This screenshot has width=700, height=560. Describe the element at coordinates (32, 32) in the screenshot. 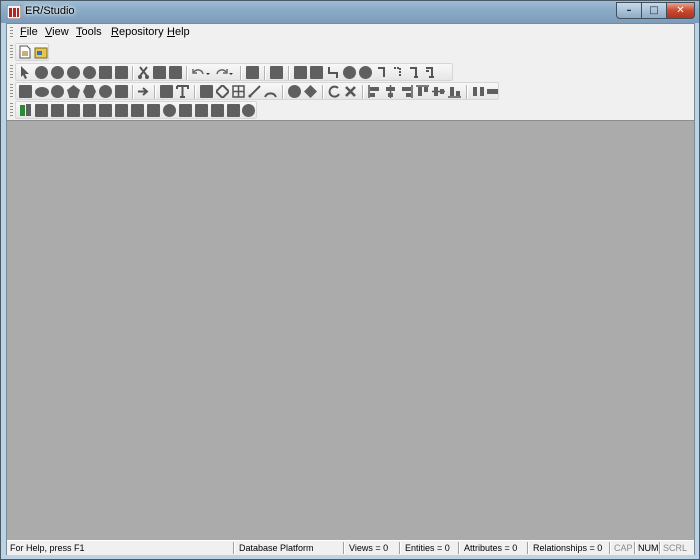

I see `menu-file-label: ile` at that location.